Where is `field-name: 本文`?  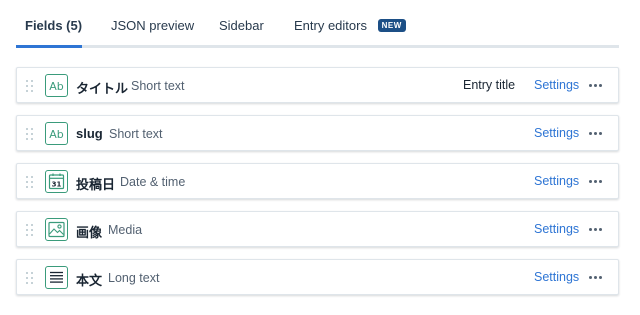 field-name: 本文 is located at coordinates (89, 280).